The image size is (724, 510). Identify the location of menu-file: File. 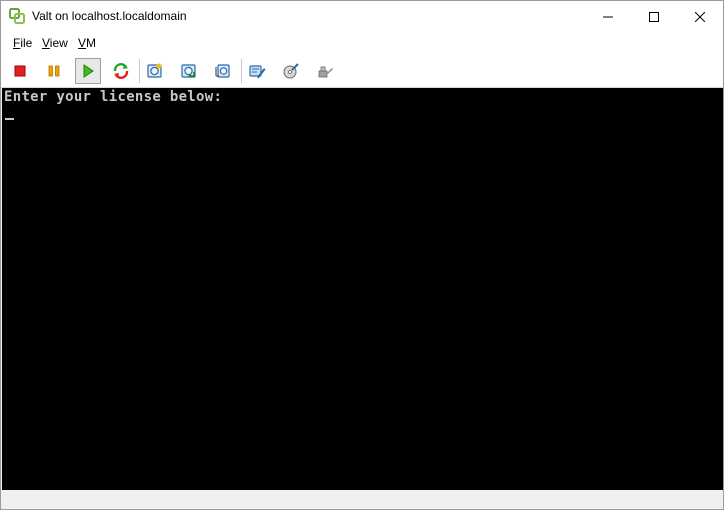
(22, 43).